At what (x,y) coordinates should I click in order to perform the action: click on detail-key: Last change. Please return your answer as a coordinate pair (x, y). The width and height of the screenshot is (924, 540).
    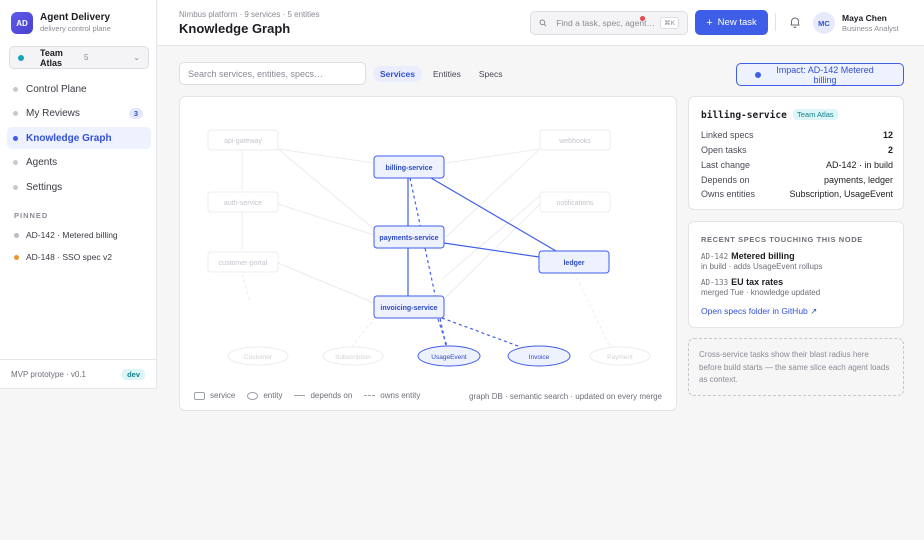
    Looking at the image, I should click on (726, 165).